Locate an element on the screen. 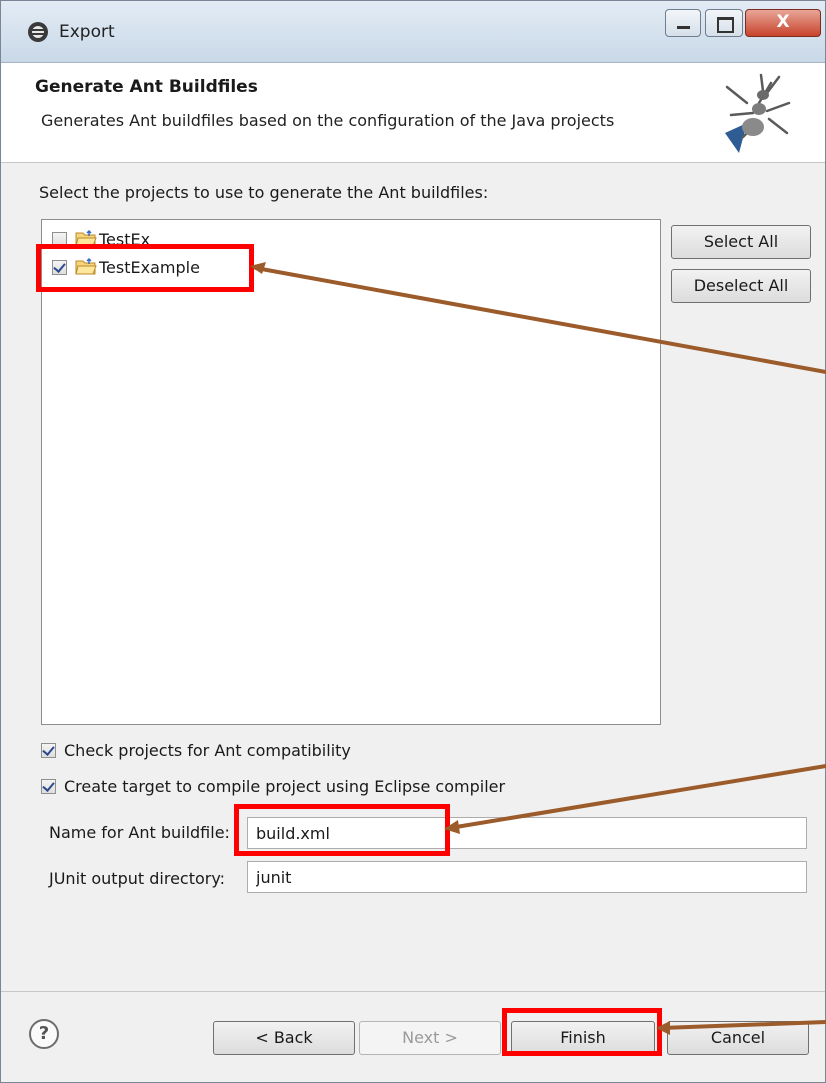 Image resolution: width=826 pixels, height=1083 pixels. title-bar: Export X is located at coordinates (413, 32).